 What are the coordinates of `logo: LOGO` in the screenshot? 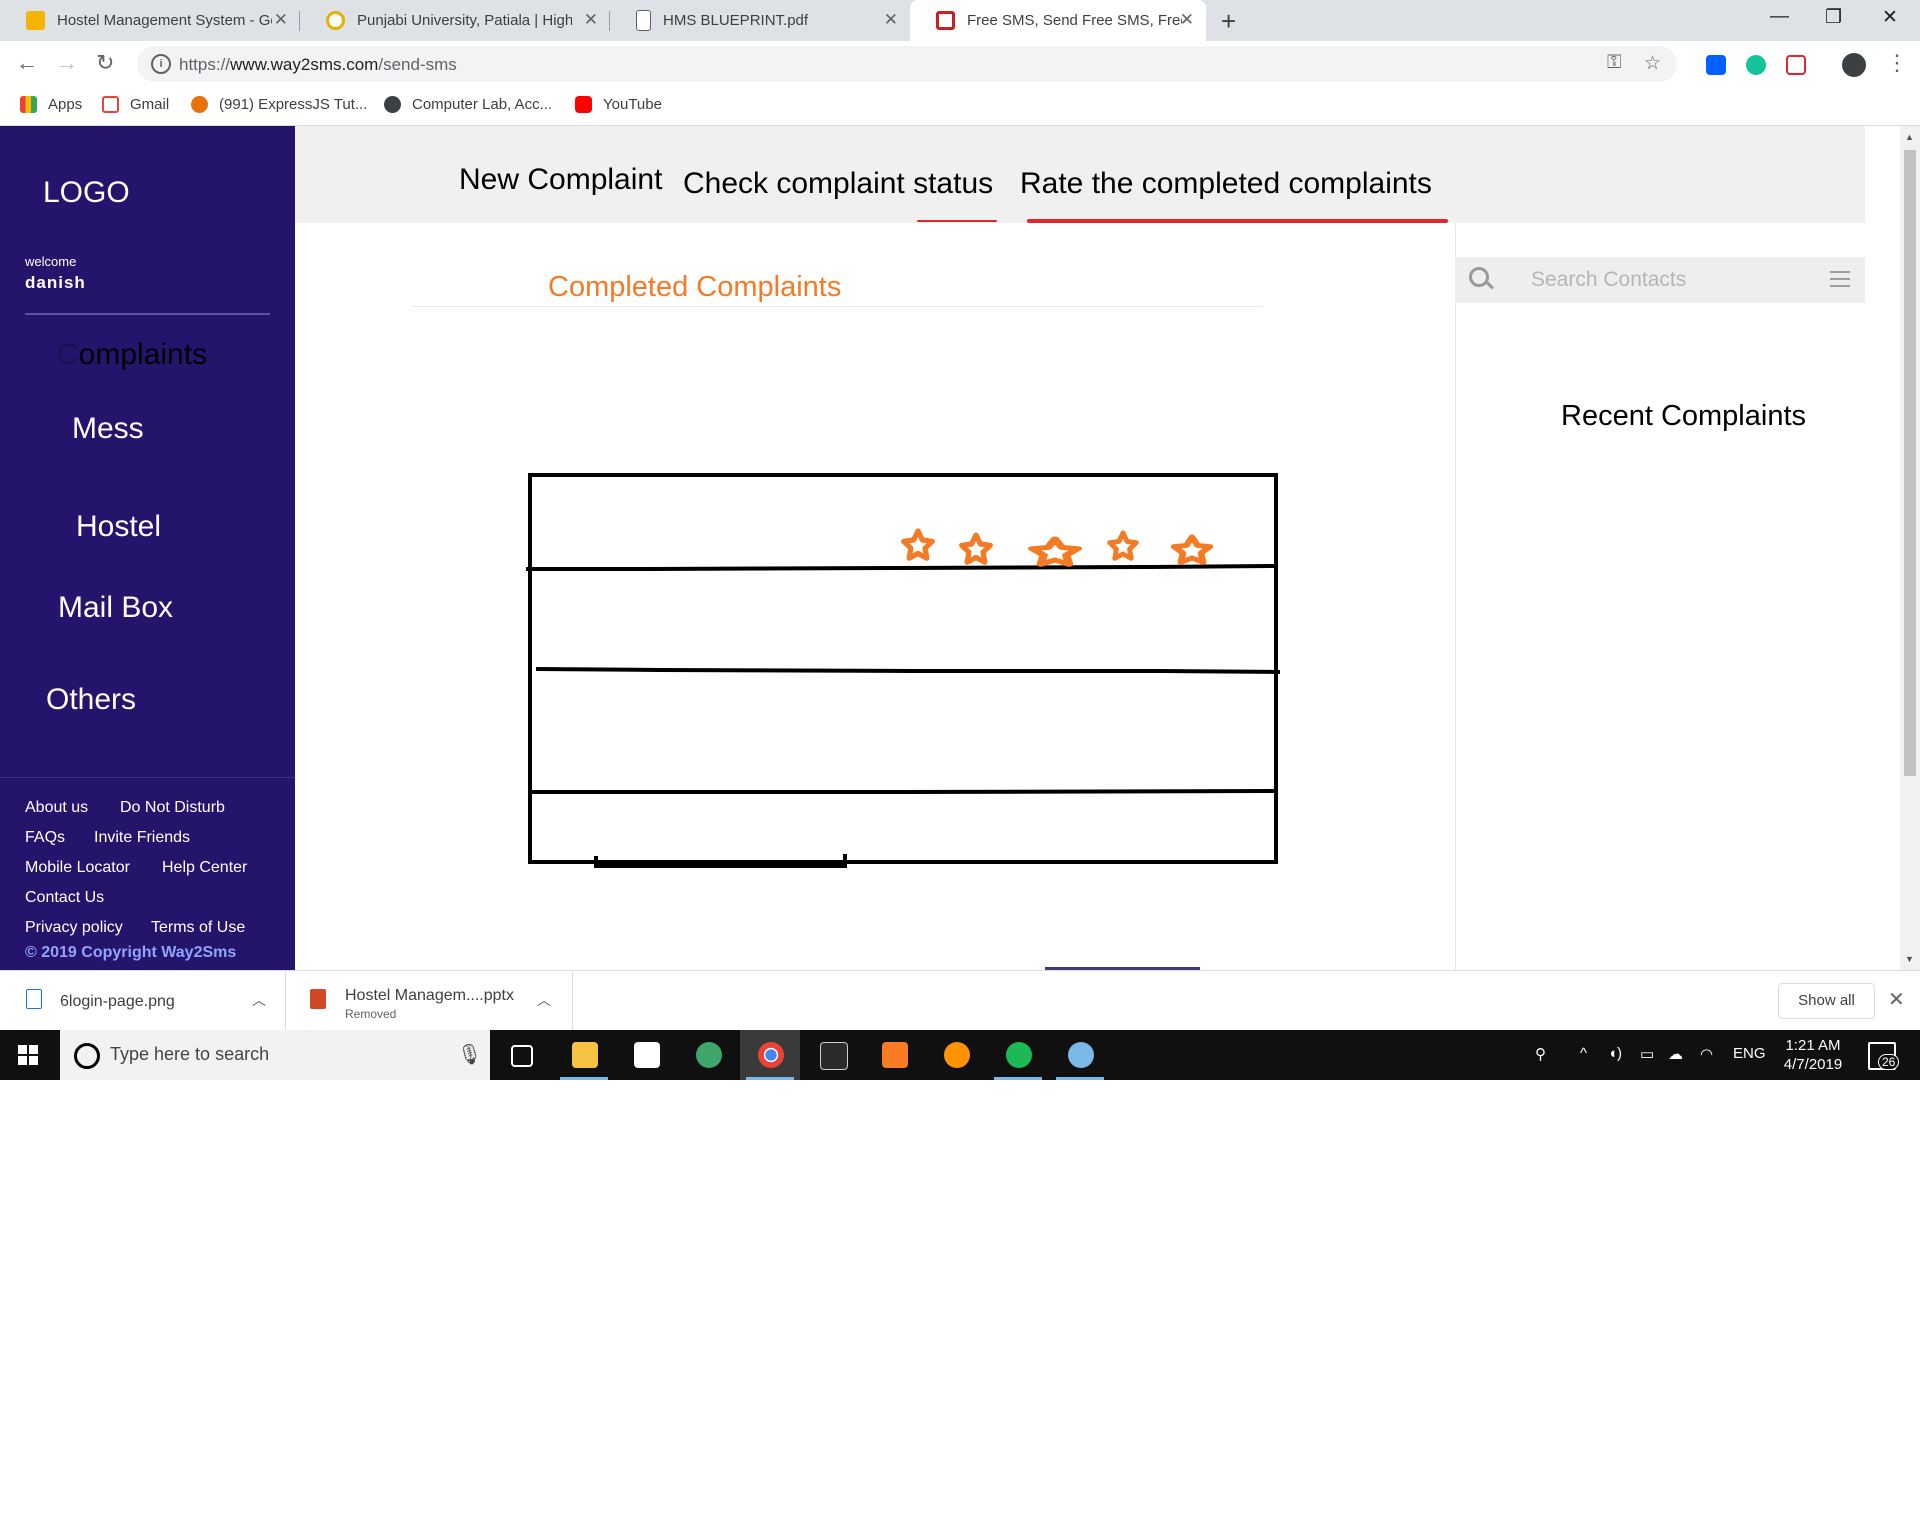 It's located at (86, 193).